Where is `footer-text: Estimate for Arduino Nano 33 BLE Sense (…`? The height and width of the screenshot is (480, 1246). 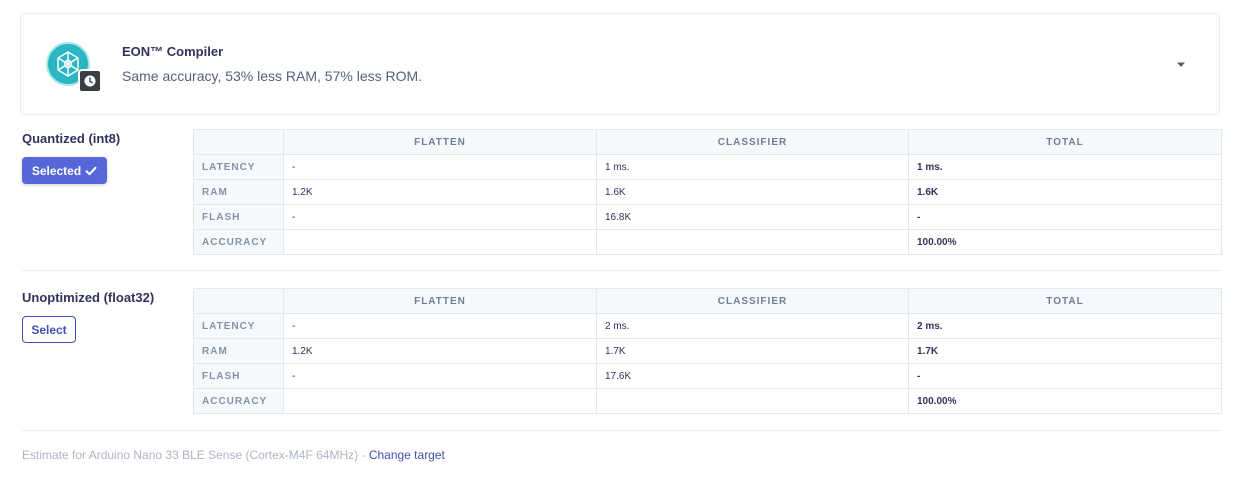
footer-text: Estimate for Arduino Nano 33 BLE Sense (… is located at coordinates (195, 455).